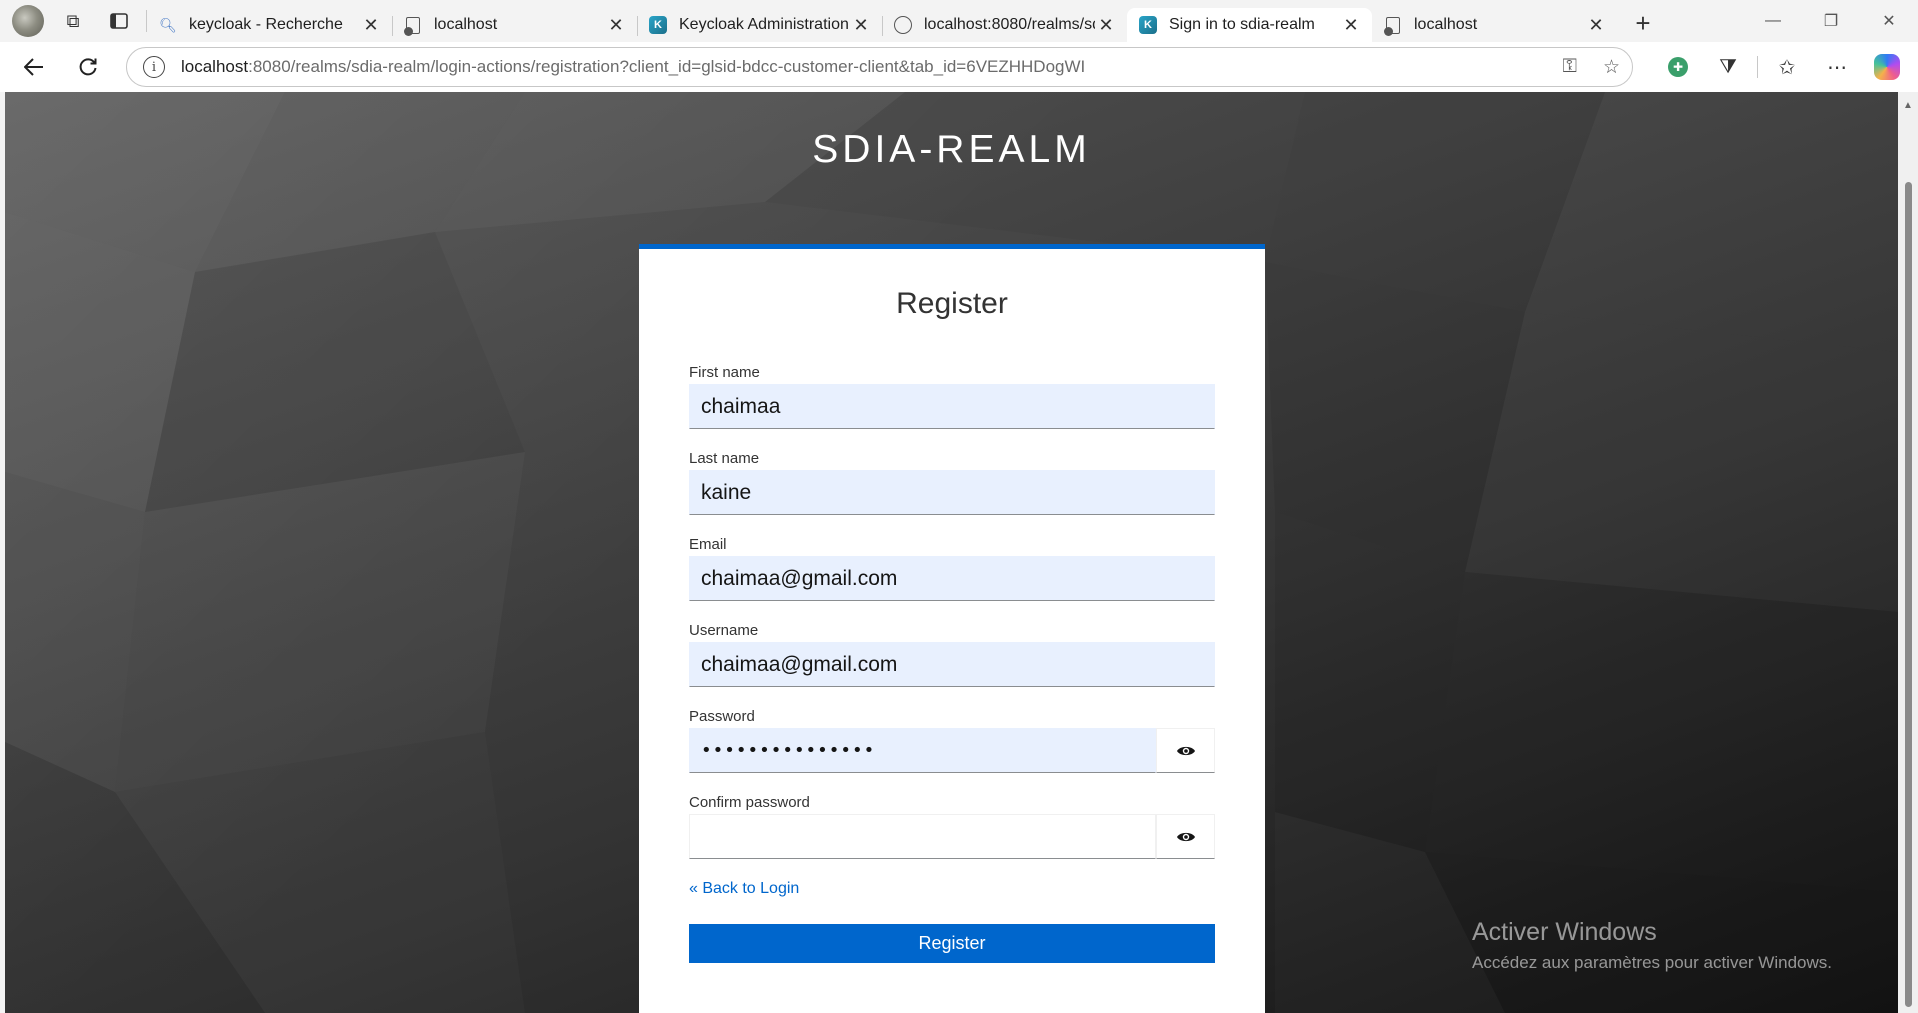 This screenshot has height=1013, width=1918. I want to click on confirm-password-field: Confirm password, so click(952, 826).